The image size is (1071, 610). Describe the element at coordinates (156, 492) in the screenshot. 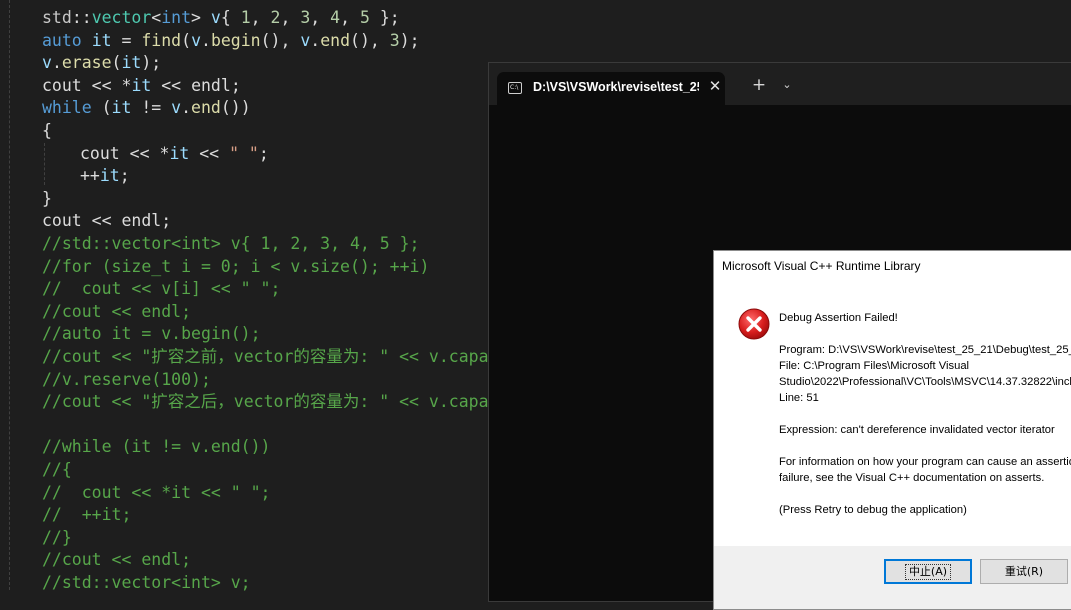

I see `code-token: // cout << *it << " ";` at that location.